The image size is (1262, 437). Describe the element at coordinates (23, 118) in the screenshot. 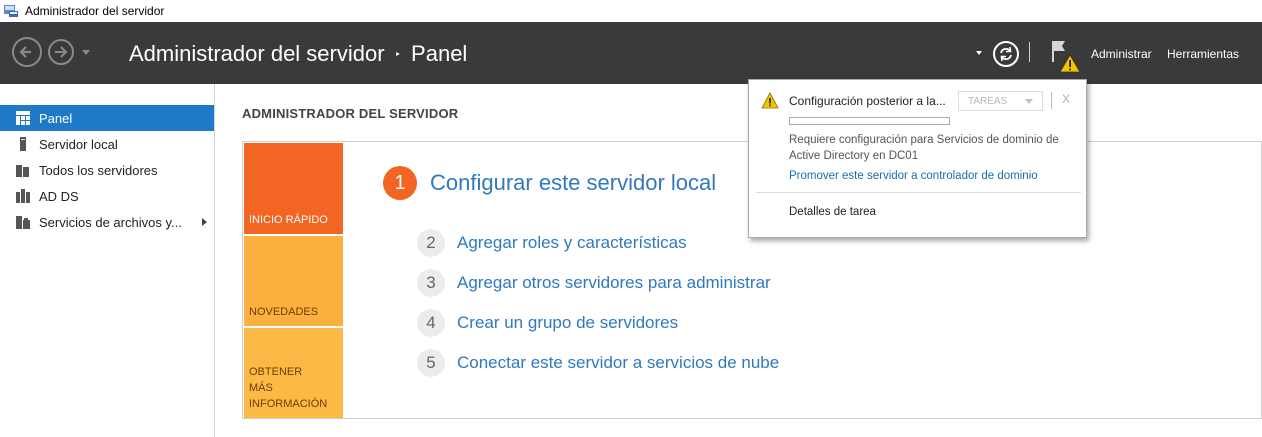

I see `dashboard-icon` at that location.